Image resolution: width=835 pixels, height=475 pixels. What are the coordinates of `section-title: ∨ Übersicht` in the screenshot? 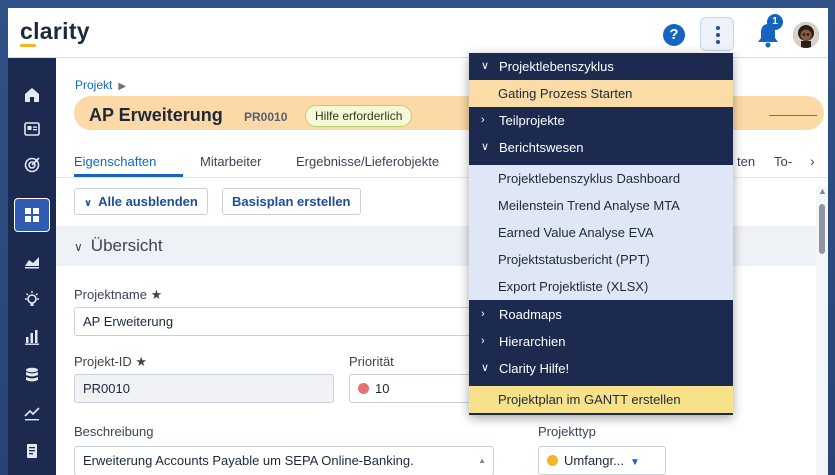 It's located at (118, 246).